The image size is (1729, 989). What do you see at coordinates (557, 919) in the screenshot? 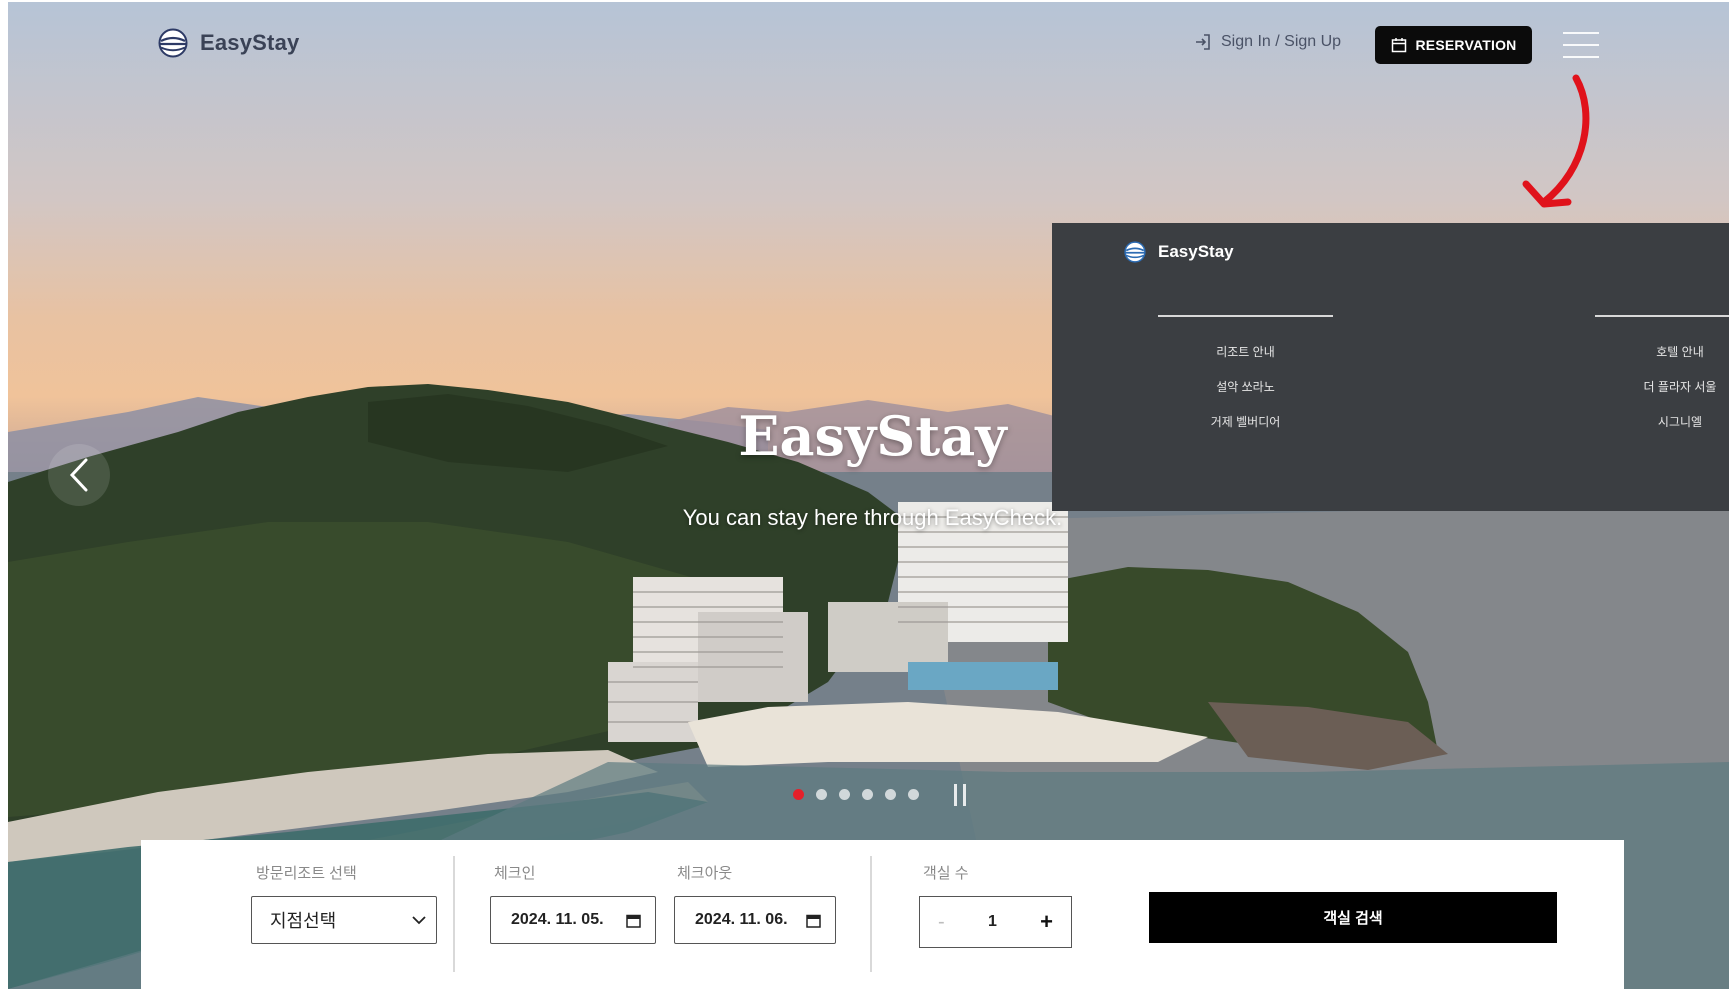
I see `checkin-date-value: 2024. 11. 05.` at bounding box center [557, 919].